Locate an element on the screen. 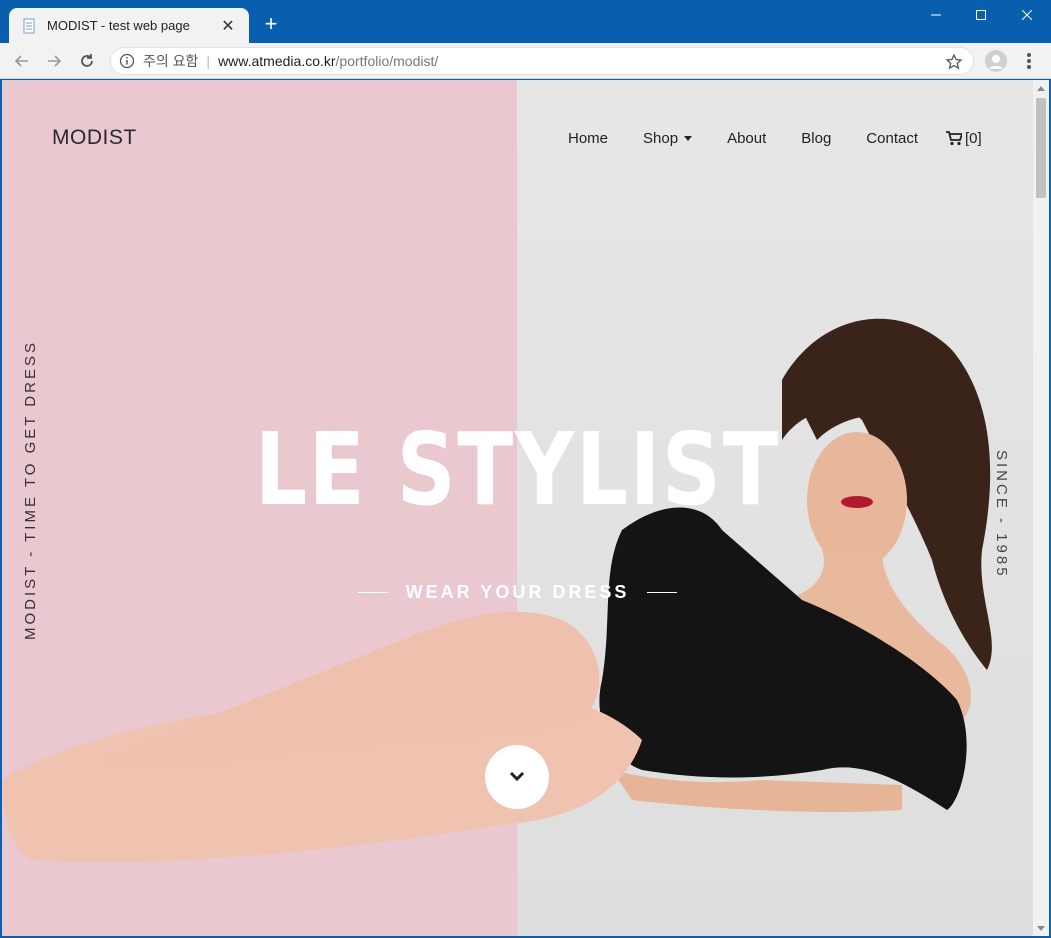  page-favicon-icon is located at coordinates (29, 26).